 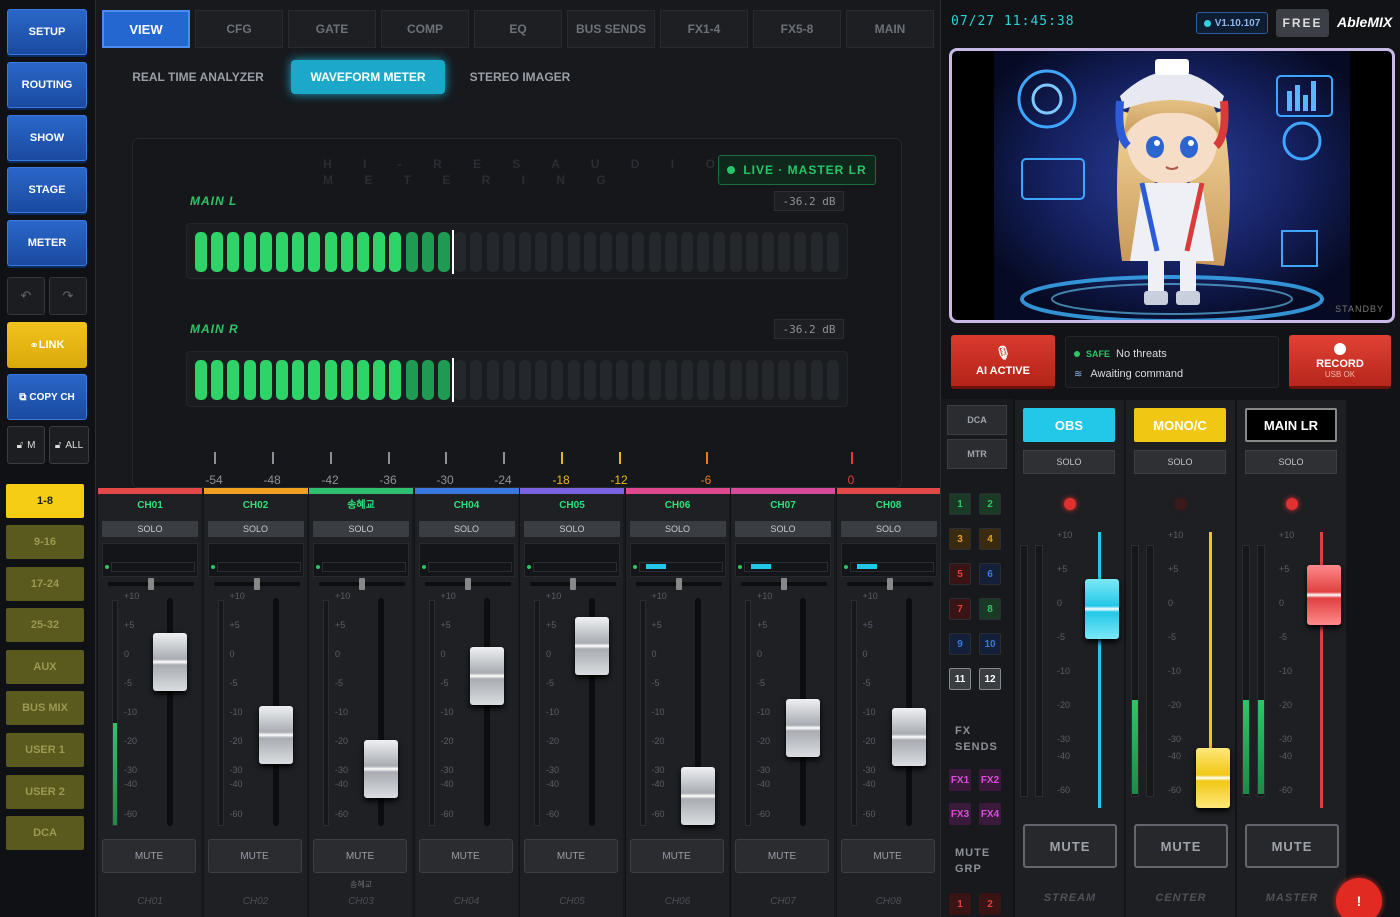 I want to click on channel-name: 송혜교, so click(x=361, y=506).